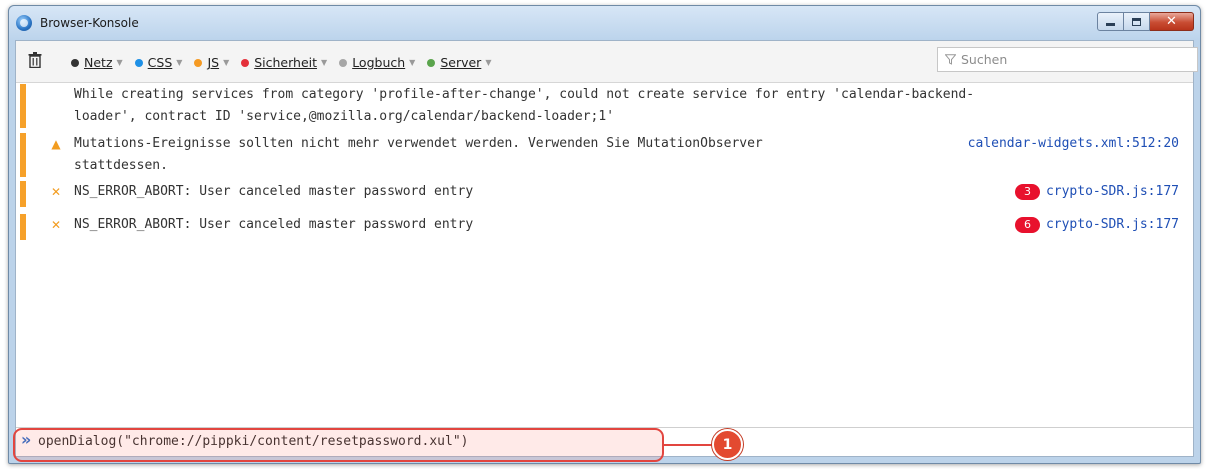 The image size is (1206, 469). Describe the element at coordinates (35, 60) in the screenshot. I see `trash-icon` at that location.